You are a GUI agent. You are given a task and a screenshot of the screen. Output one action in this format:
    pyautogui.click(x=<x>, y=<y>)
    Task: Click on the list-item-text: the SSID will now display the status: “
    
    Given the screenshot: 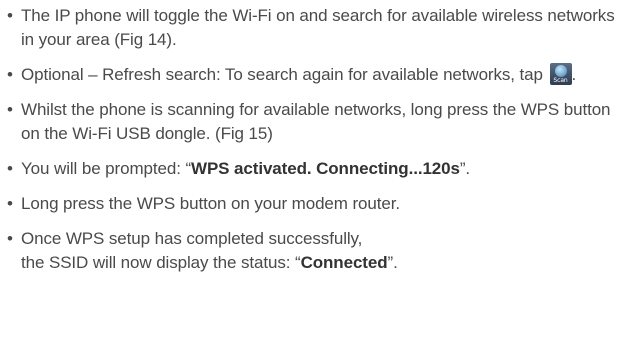 What is the action you would take?
    pyautogui.click(x=161, y=262)
    